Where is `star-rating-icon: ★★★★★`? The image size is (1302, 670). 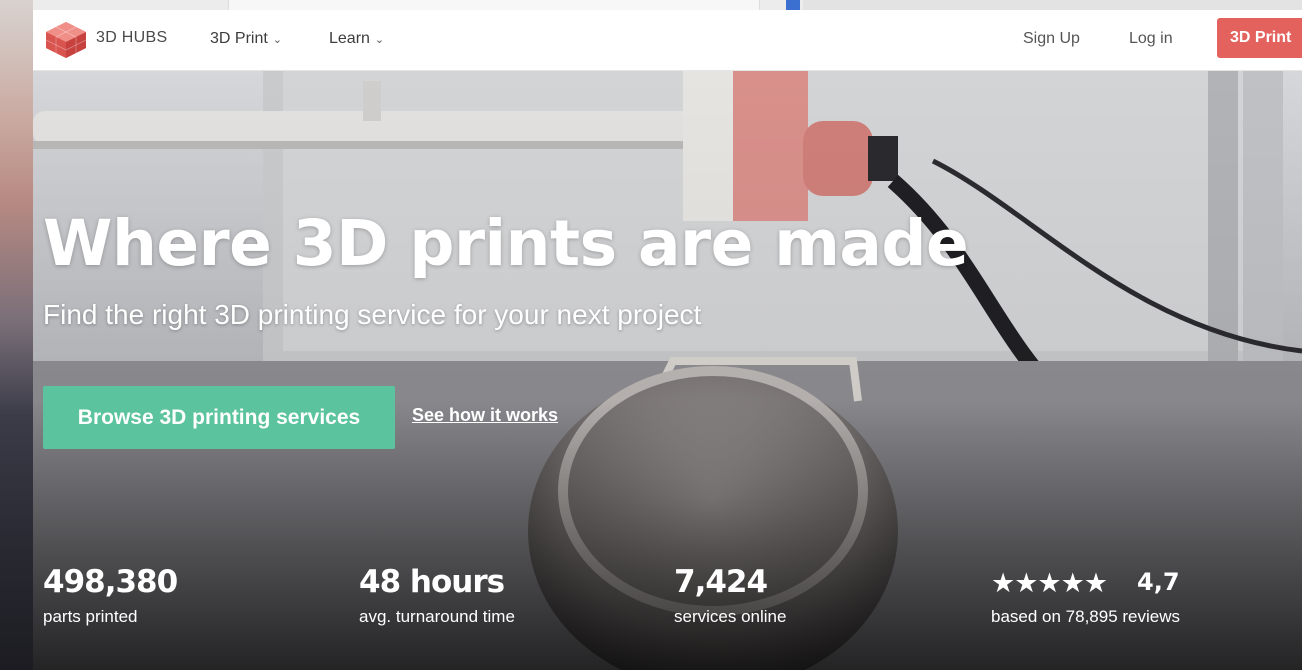 star-rating-icon: ★★★★★ is located at coordinates (1049, 583).